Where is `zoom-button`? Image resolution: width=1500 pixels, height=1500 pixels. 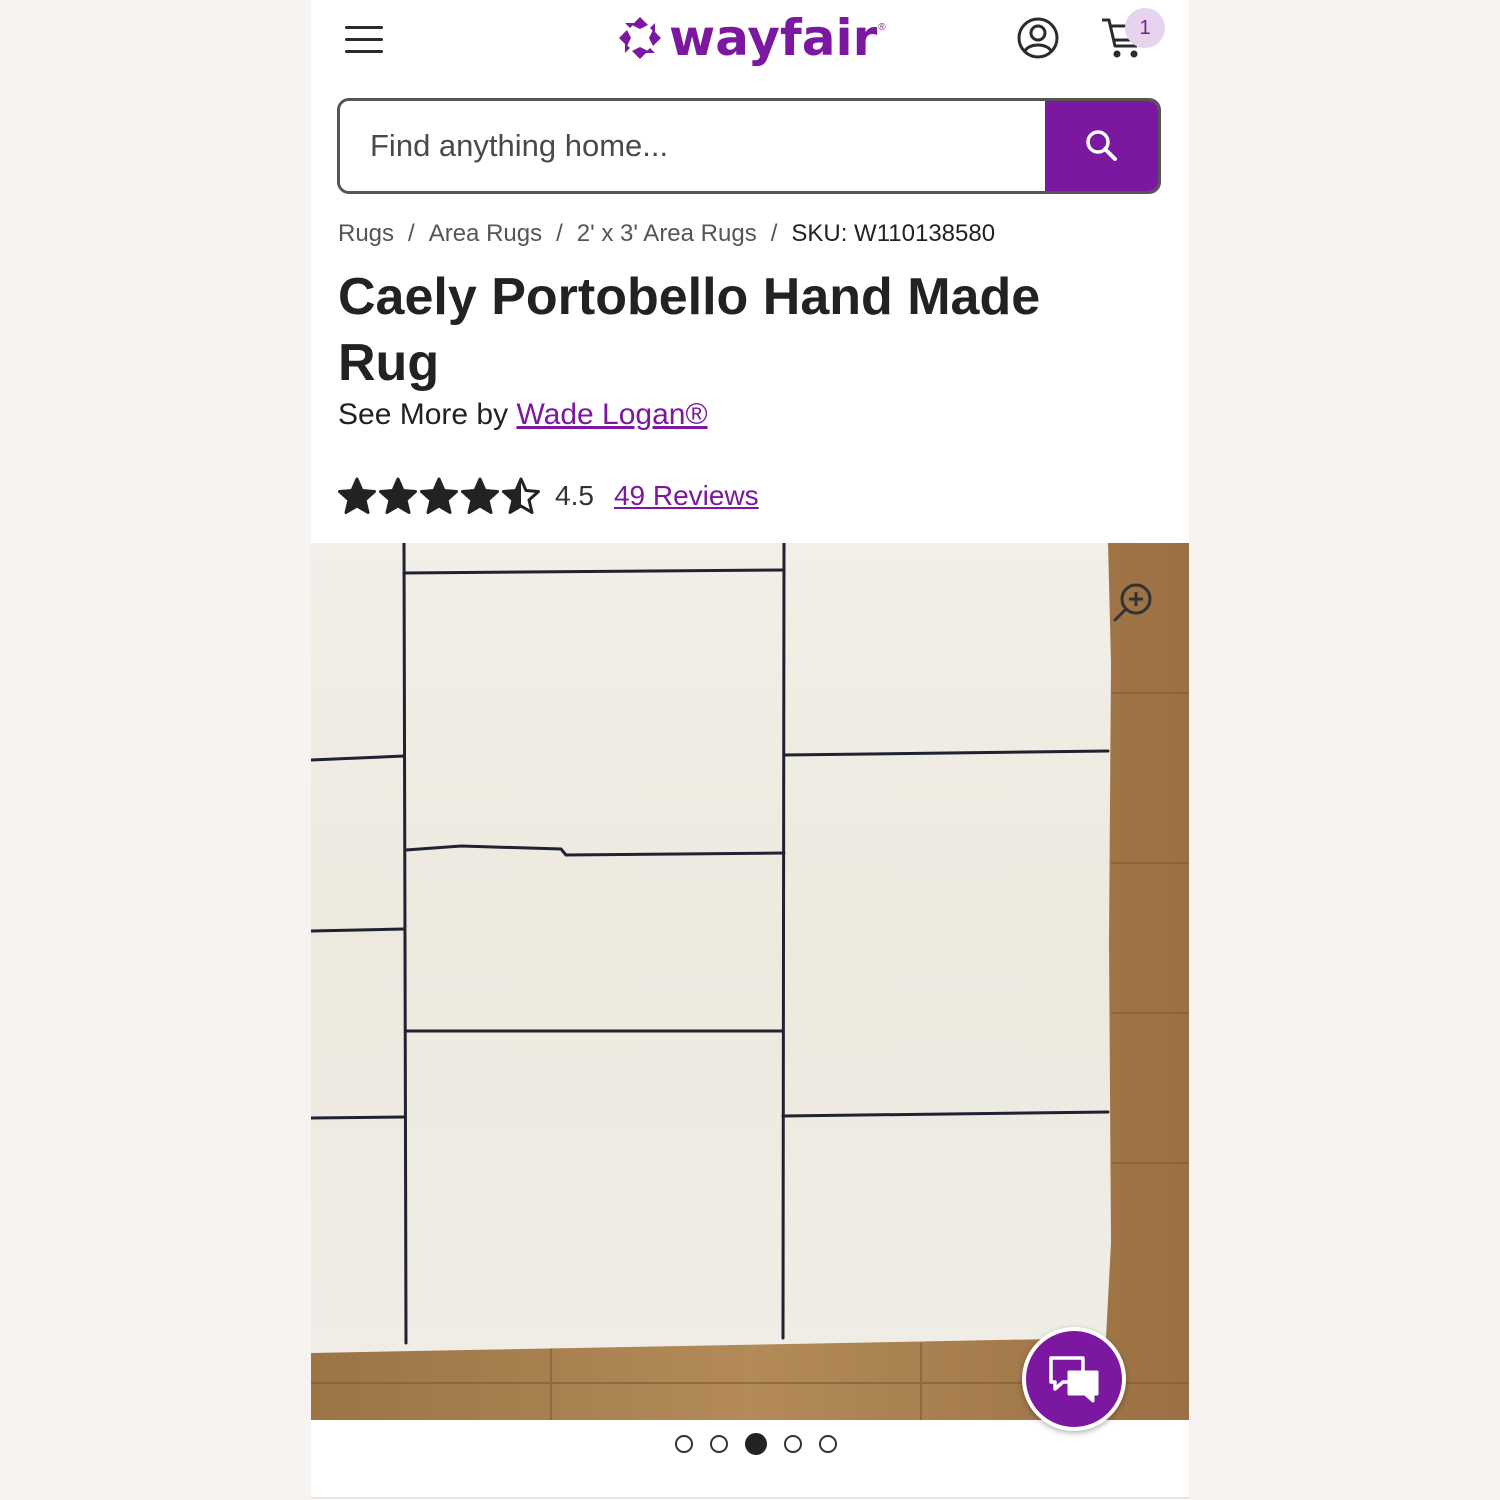 zoom-button is located at coordinates (1133, 602).